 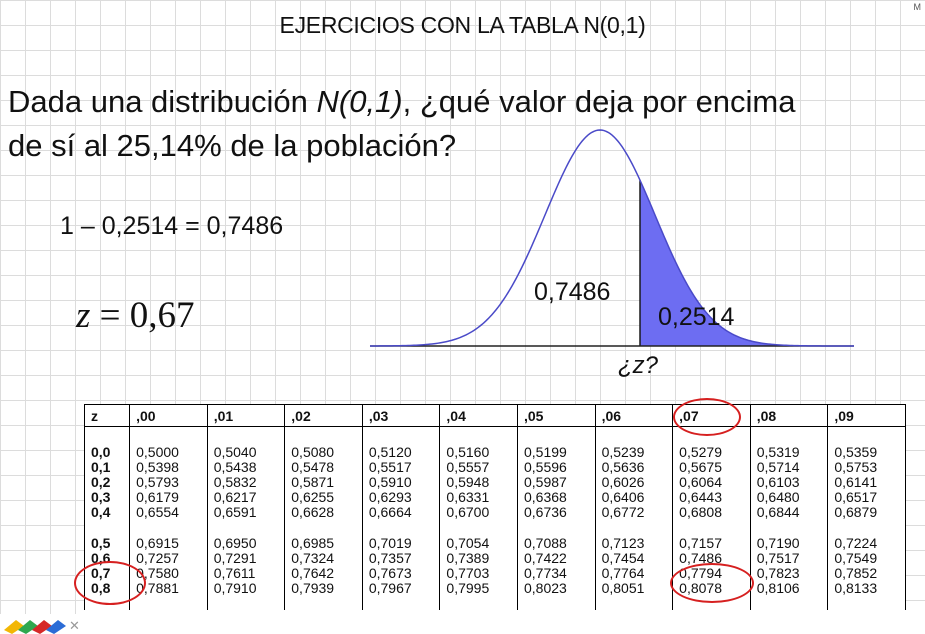 What do you see at coordinates (246, 595) in the screenshot?
I see `table-cell: 0,7910` at bounding box center [246, 595].